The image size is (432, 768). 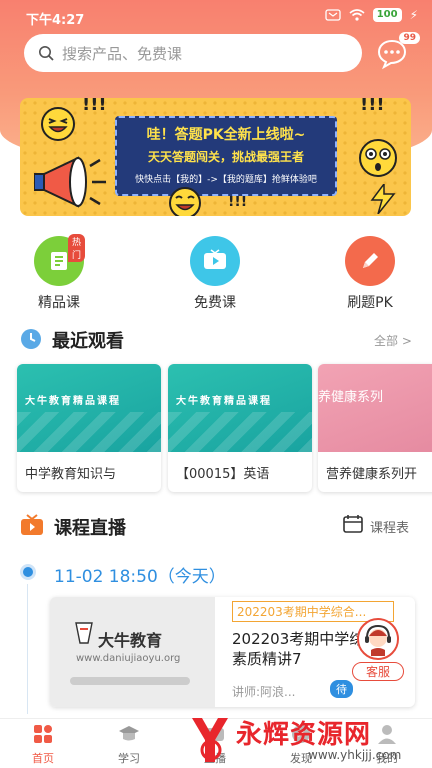 I want to click on customer-service-label: 客服, so click(x=378, y=671).